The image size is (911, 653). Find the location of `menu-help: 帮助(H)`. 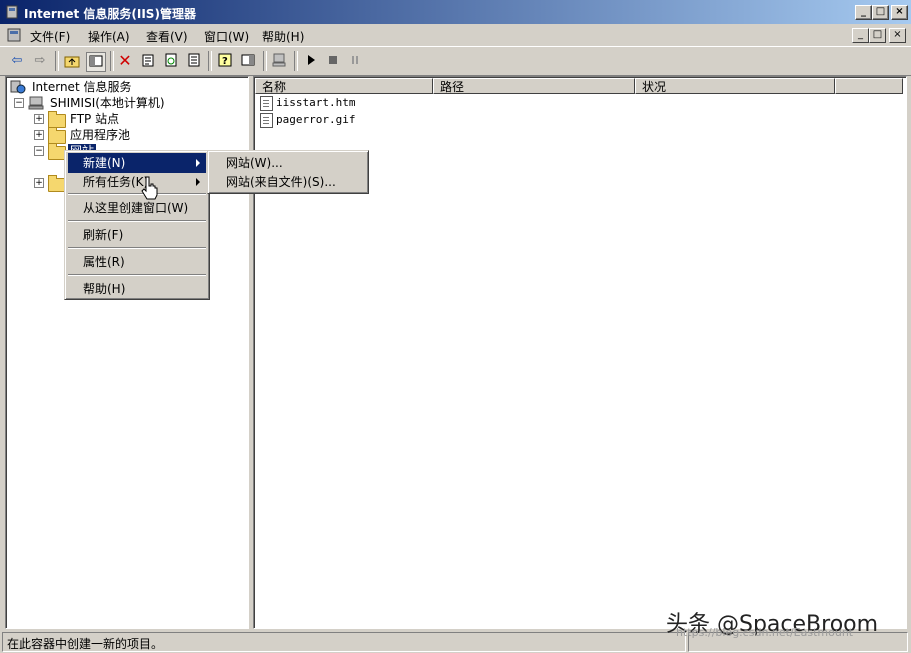

menu-help: 帮助(H) is located at coordinates (283, 36).